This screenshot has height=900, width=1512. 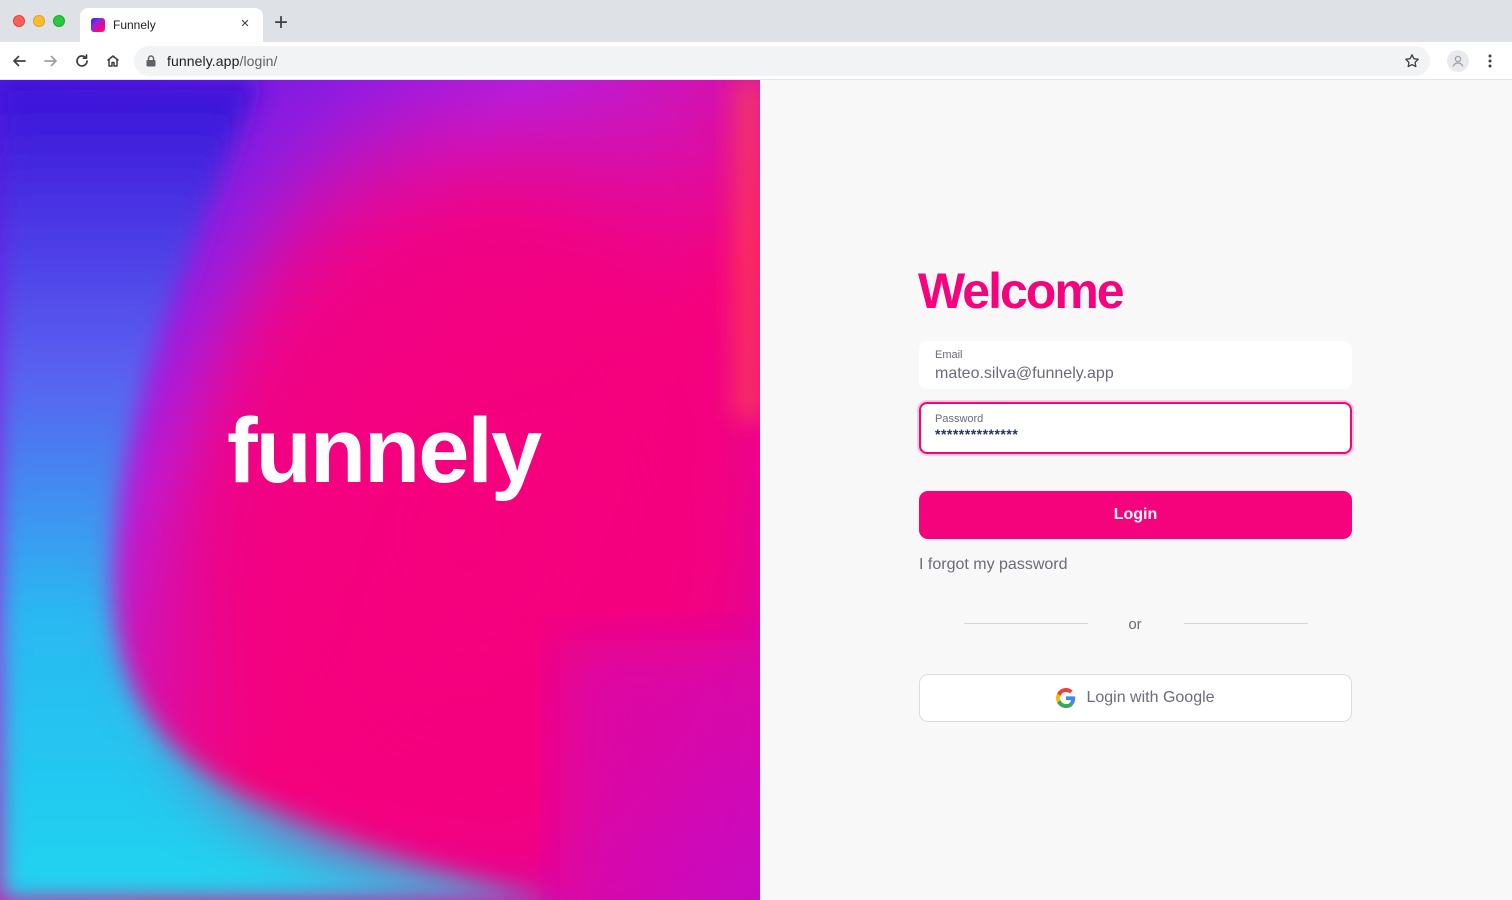 What do you see at coordinates (782, 61) in the screenshot?
I see `address-bar: funnely.app/login/` at bounding box center [782, 61].